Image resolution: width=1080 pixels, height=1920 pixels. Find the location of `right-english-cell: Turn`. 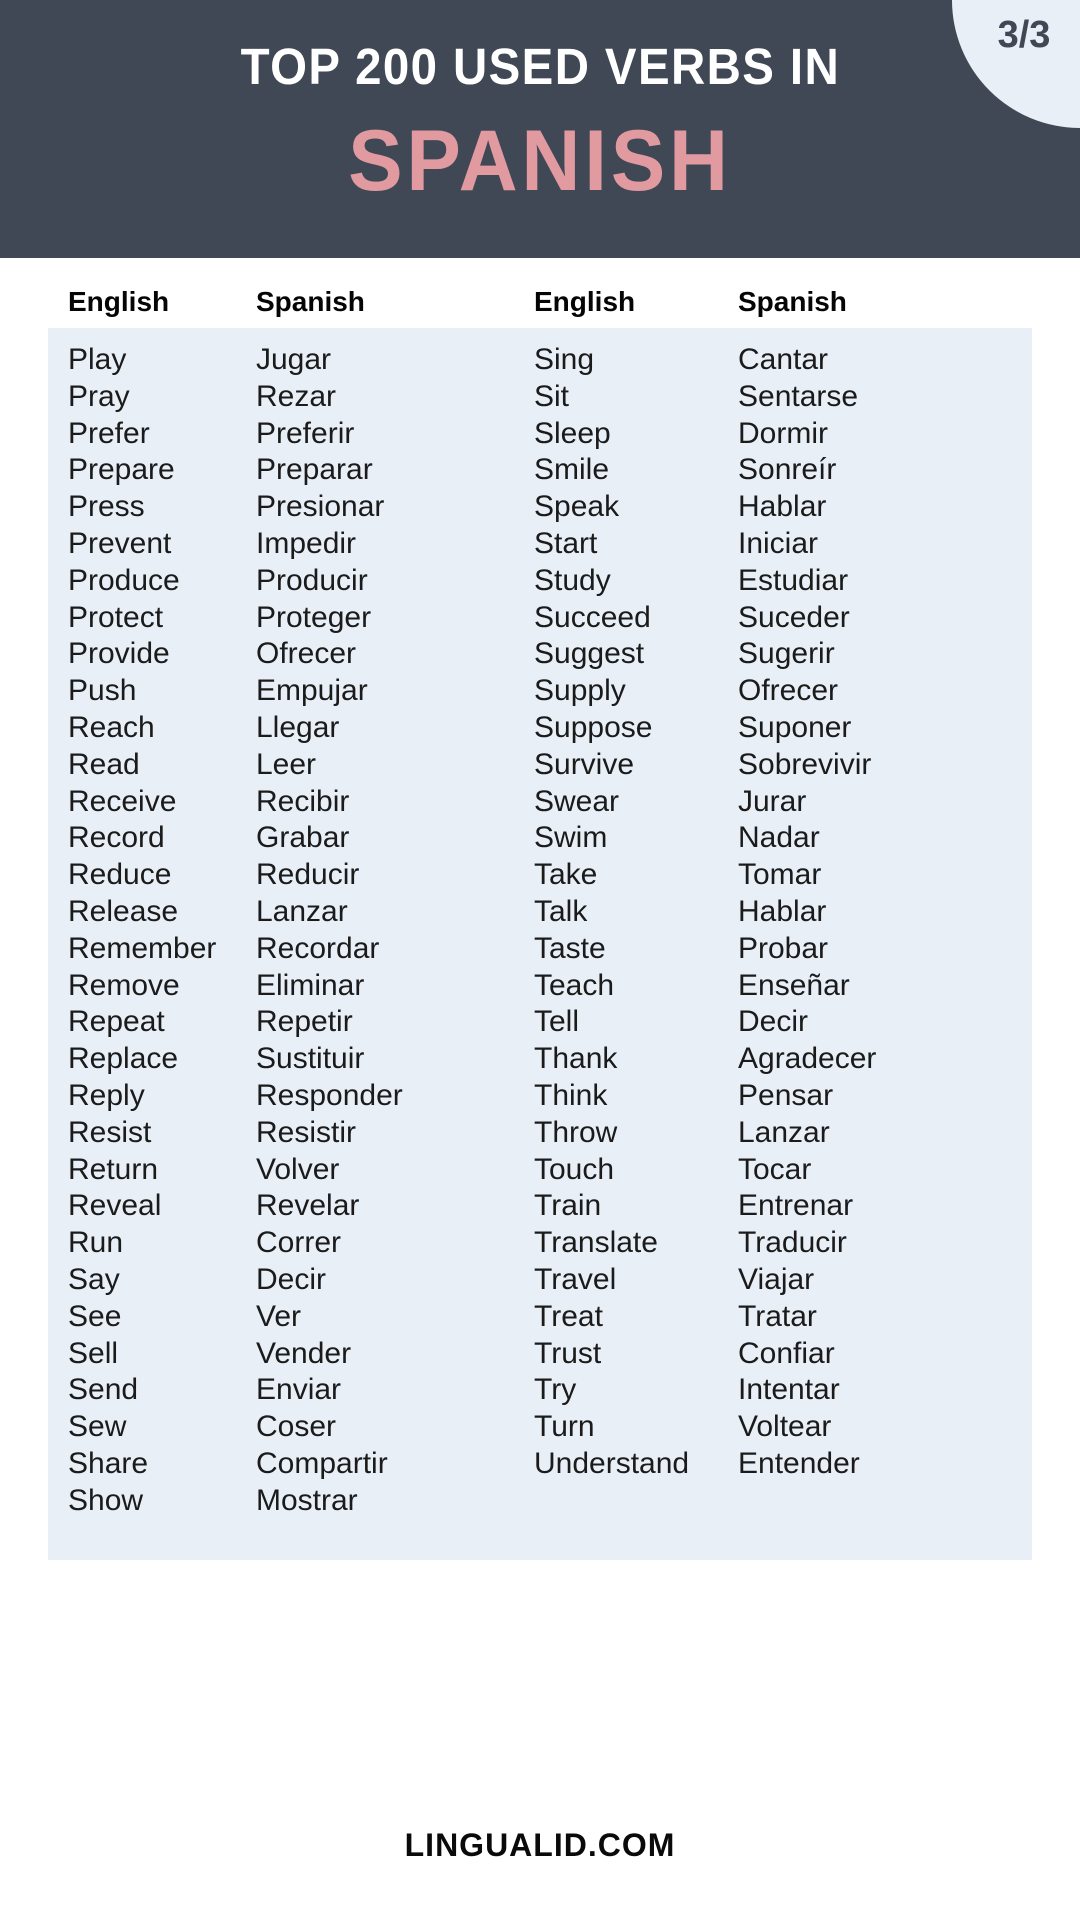

right-english-cell: Turn is located at coordinates (564, 1427).